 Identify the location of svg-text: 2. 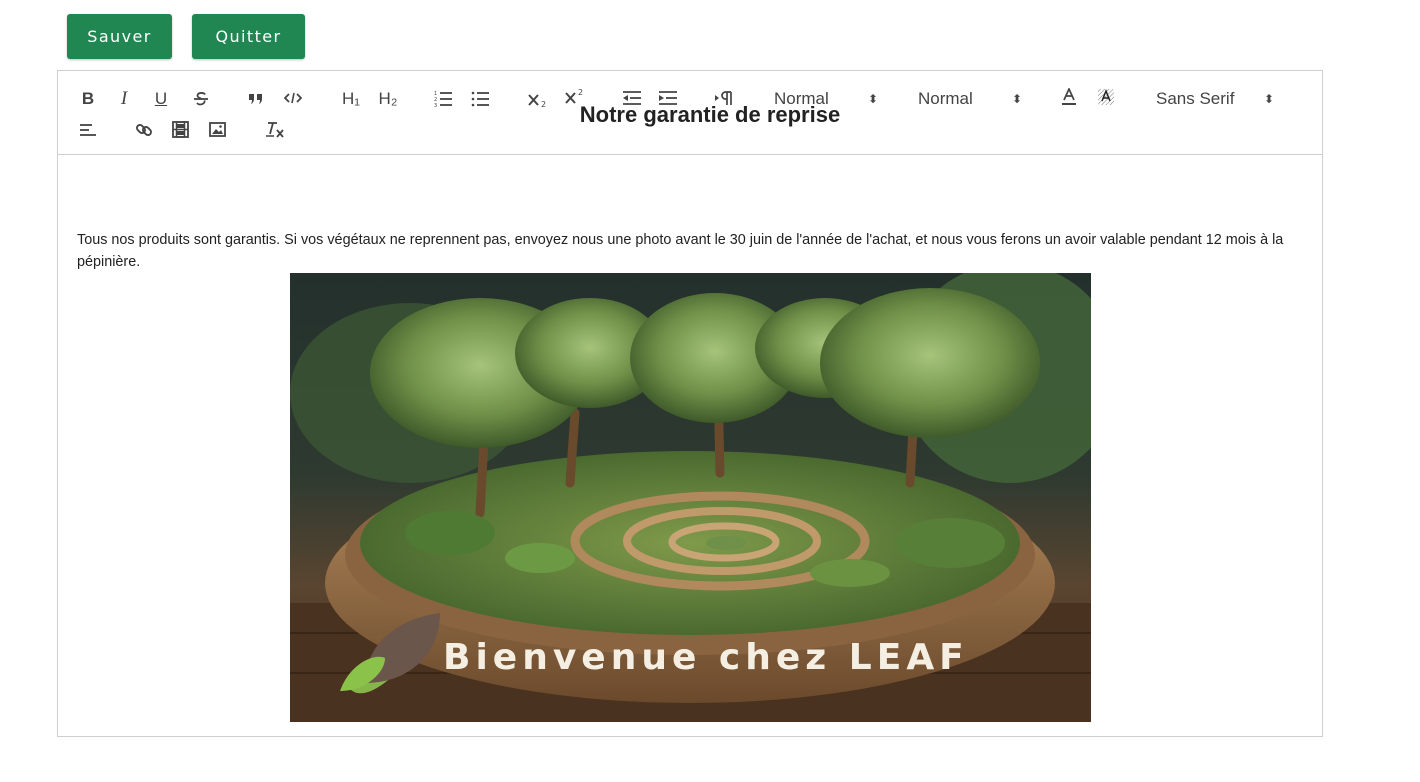
(580, 92).